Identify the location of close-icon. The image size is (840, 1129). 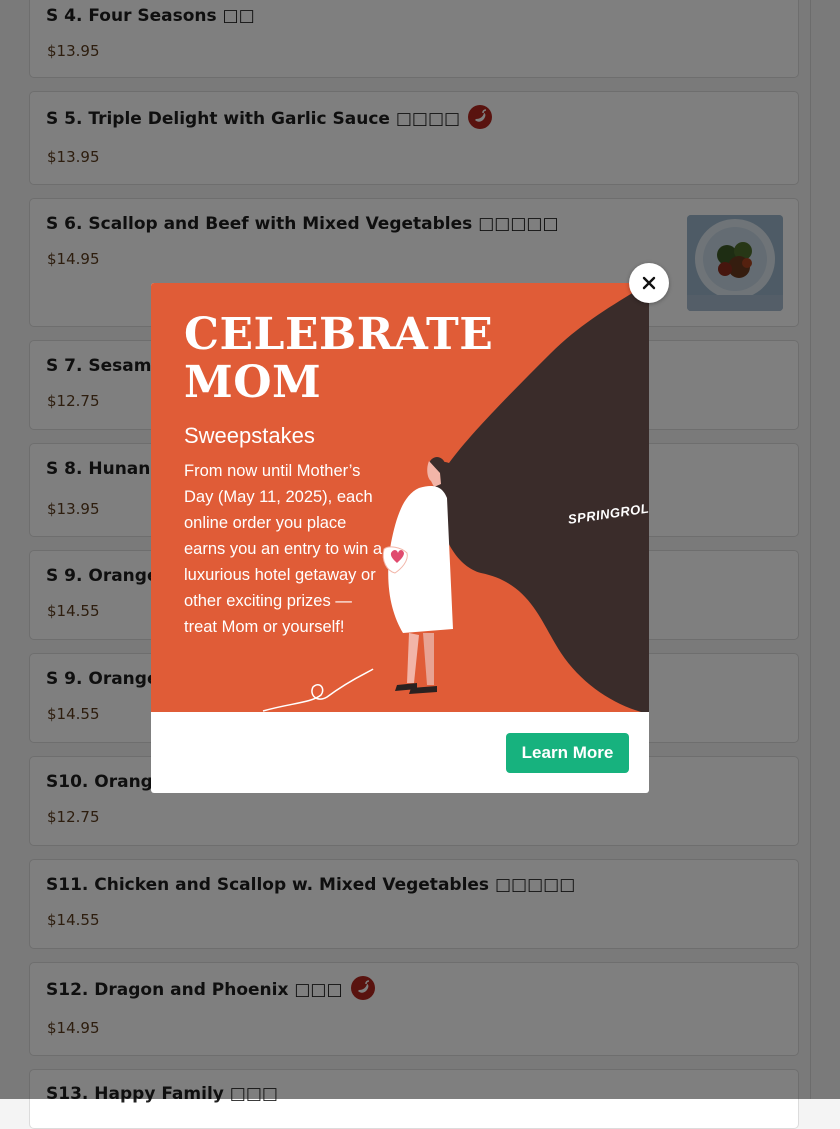
(649, 283).